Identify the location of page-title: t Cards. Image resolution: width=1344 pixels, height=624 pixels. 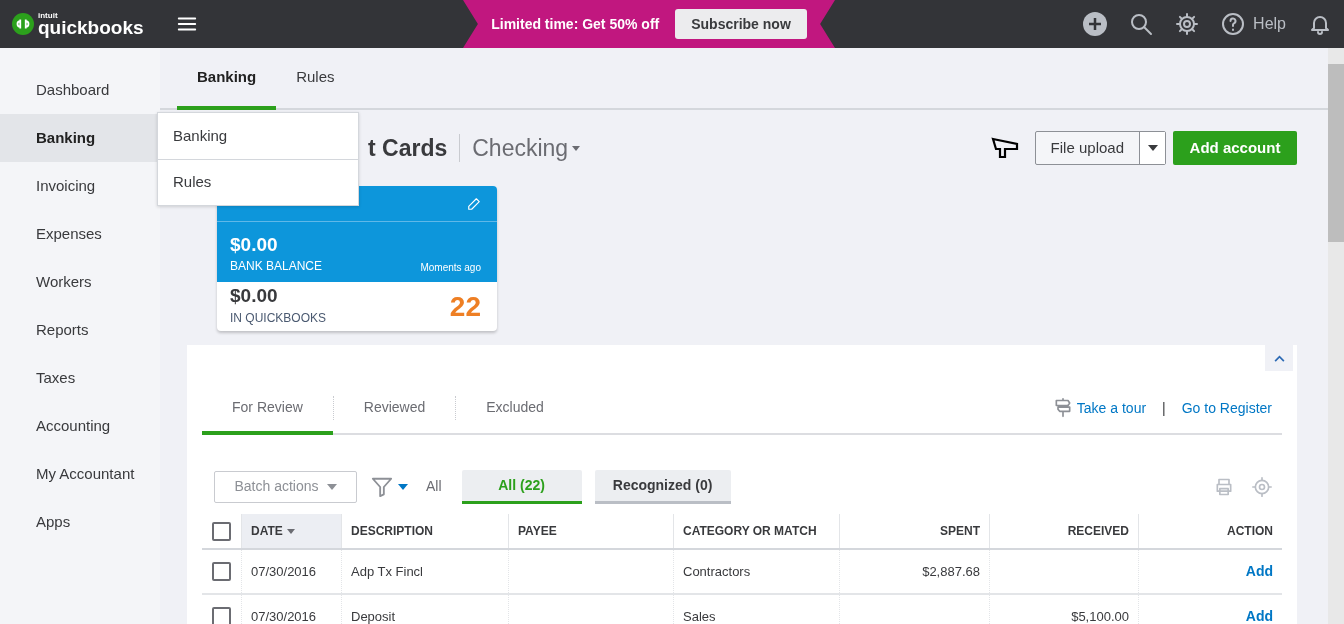
(408, 148).